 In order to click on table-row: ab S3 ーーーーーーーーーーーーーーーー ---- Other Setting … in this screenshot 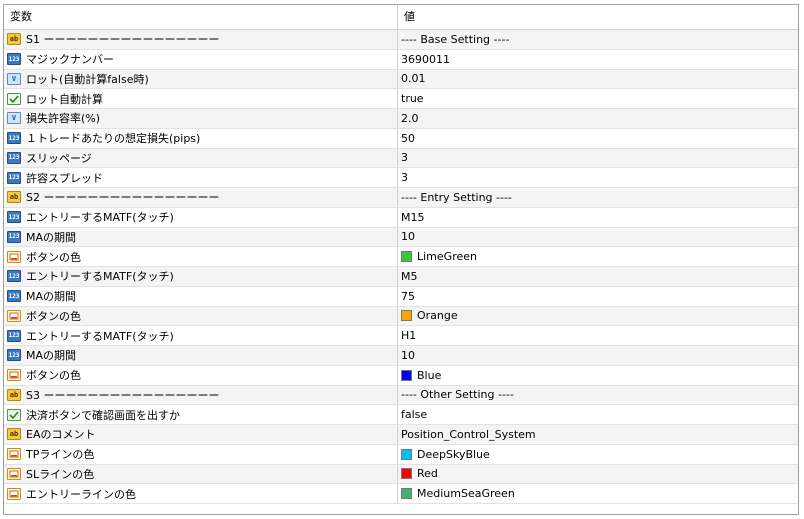, I will do `click(401, 395)`.